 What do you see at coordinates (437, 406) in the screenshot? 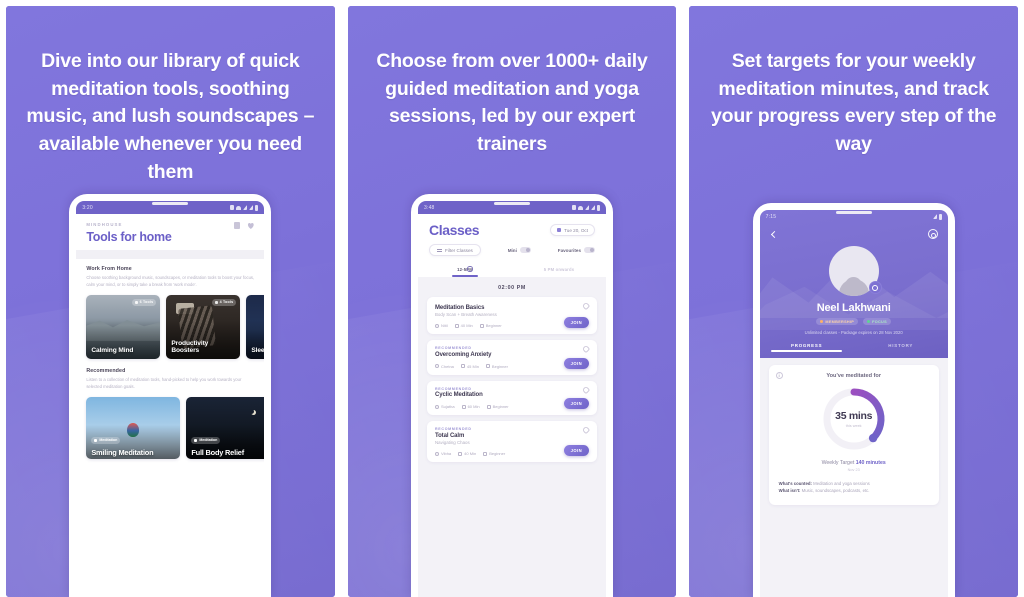
I see `person-icon` at bounding box center [437, 406].